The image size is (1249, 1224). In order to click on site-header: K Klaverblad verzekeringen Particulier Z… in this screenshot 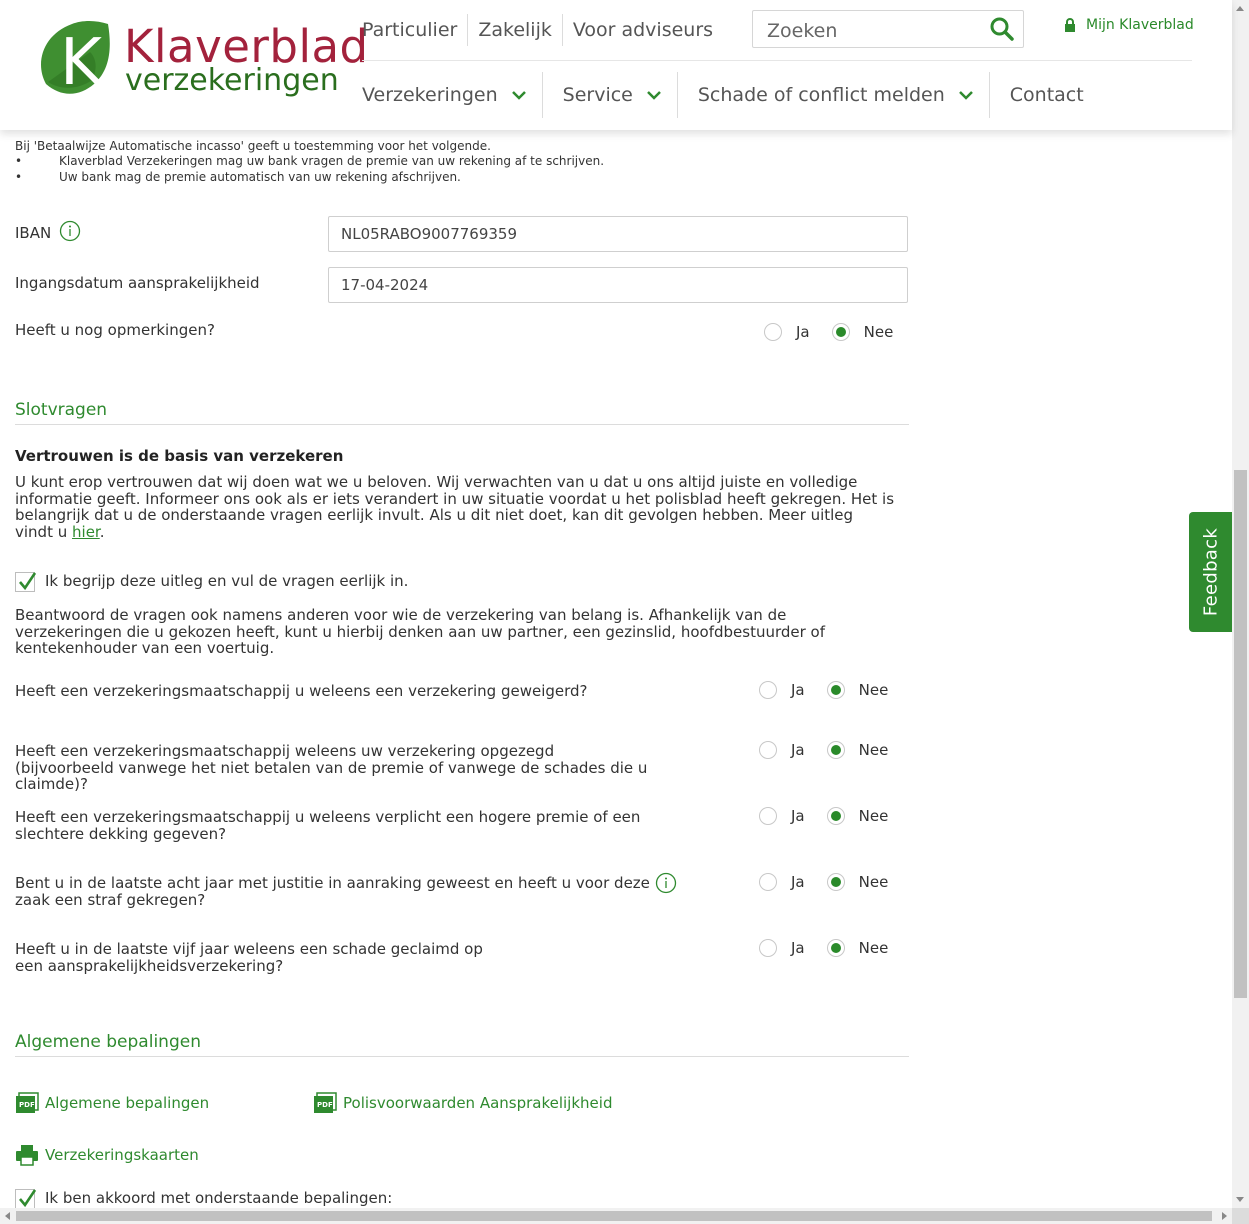, I will do `click(616, 65)`.